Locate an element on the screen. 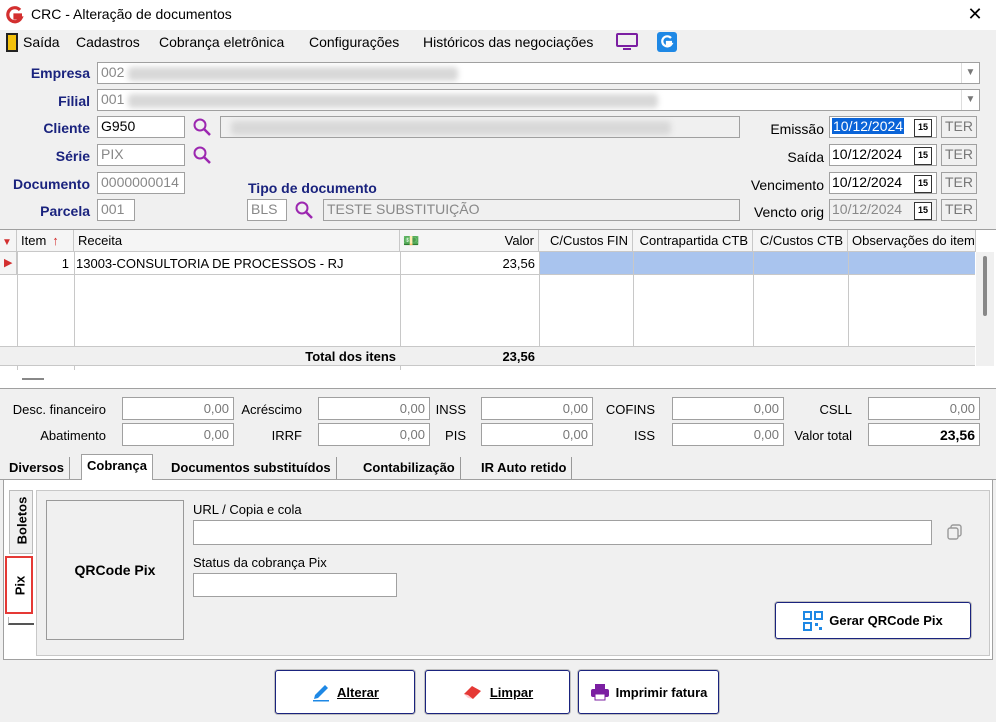  parcela-label: Parcela is located at coordinates (65, 211).